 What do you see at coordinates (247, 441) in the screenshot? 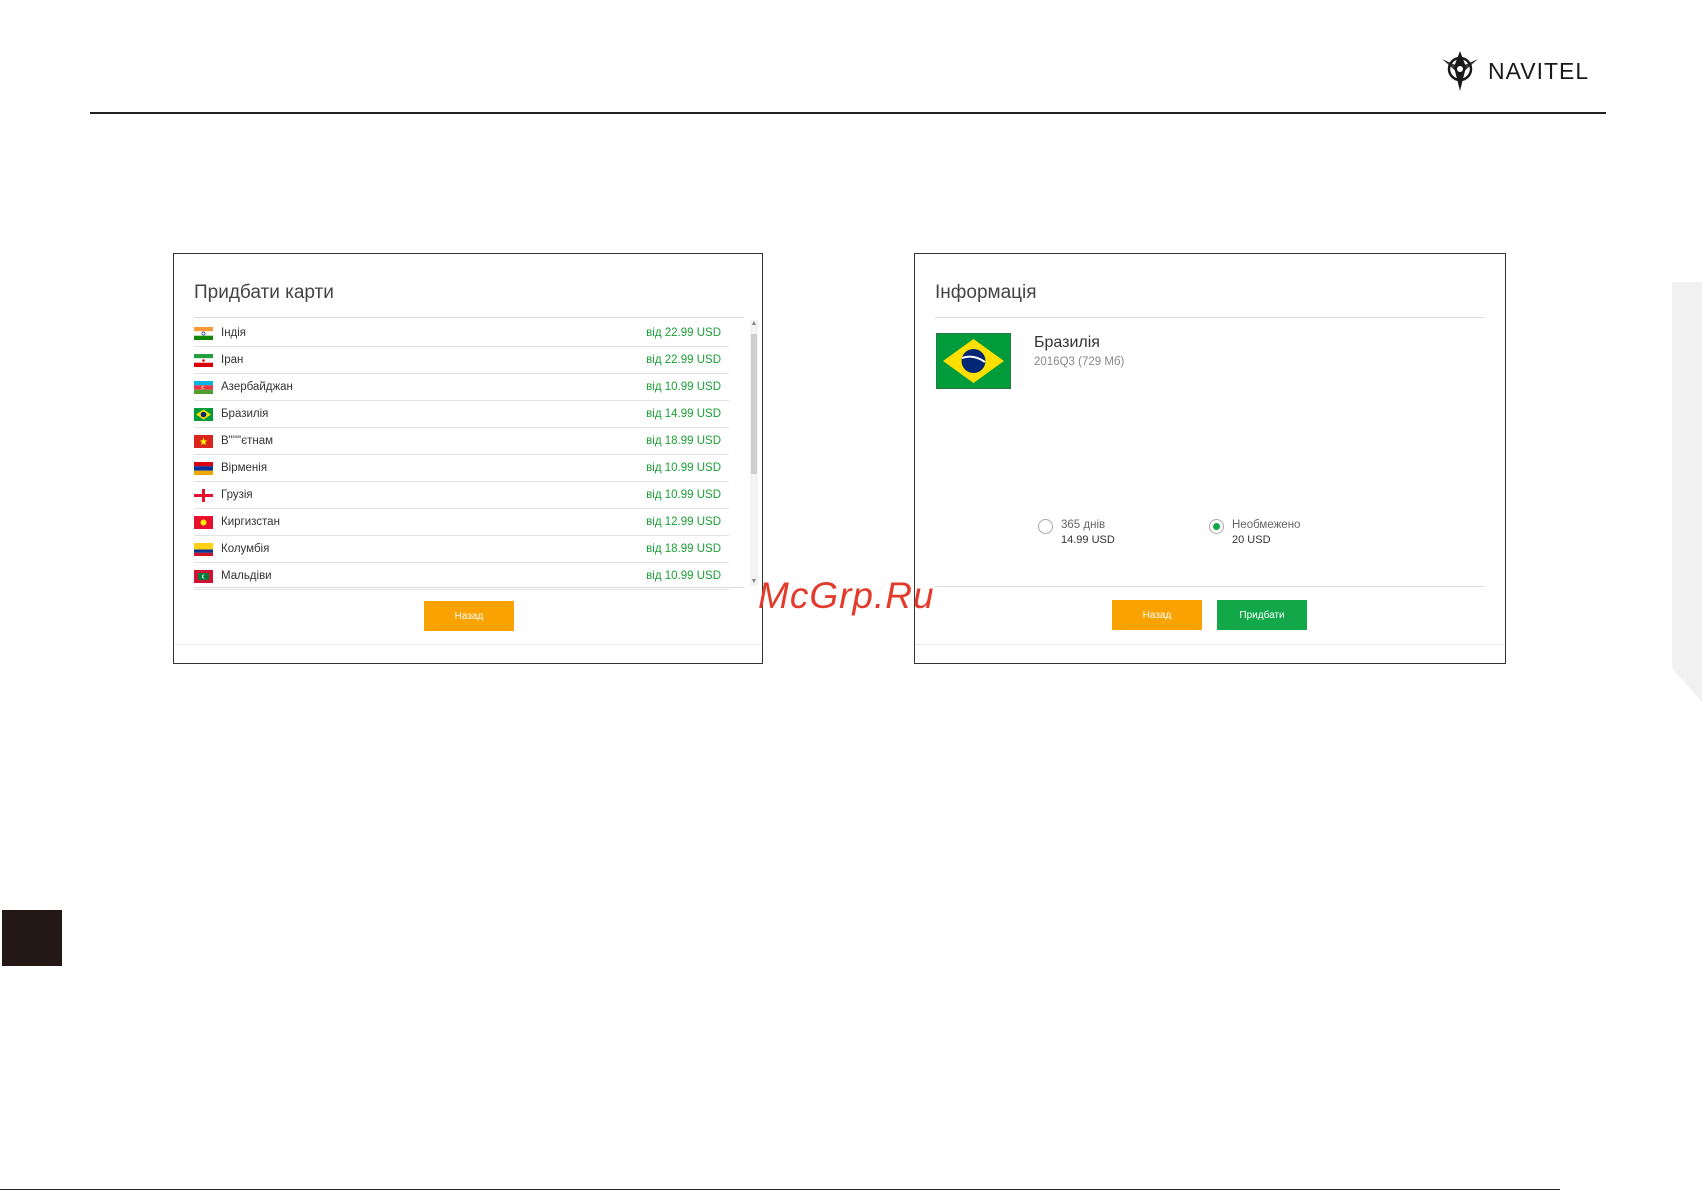
I see `country-name: В"'"'єтнам` at bounding box center [247, 441].